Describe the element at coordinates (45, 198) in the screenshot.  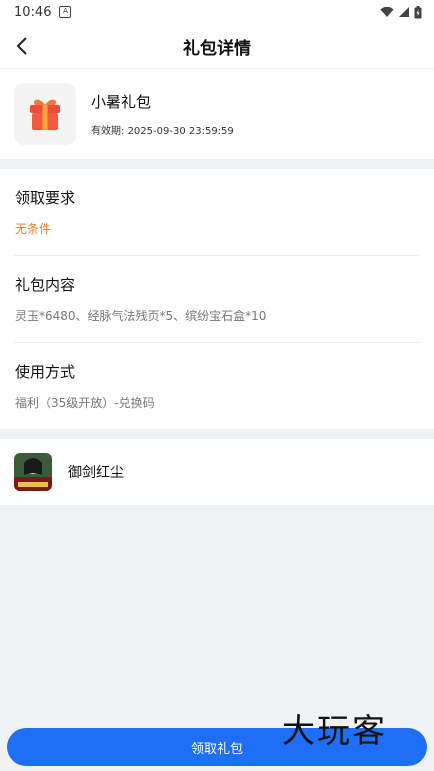
I see `requirement-title: 领取要求` at that location.